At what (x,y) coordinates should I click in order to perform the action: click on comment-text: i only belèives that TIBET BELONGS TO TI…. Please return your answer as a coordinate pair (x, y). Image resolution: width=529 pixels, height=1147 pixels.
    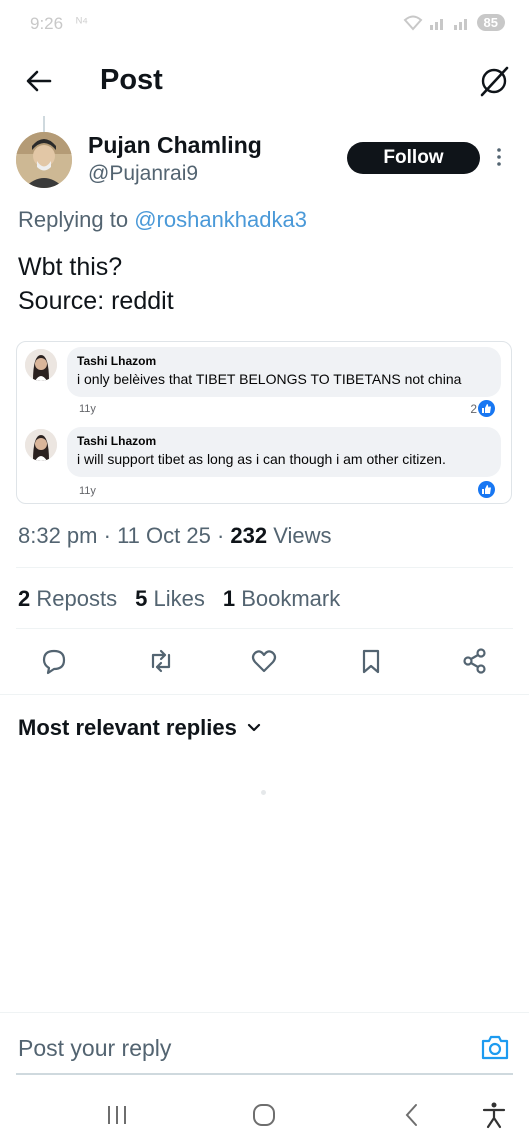
    Looking at the image, I should click on (269, 379).